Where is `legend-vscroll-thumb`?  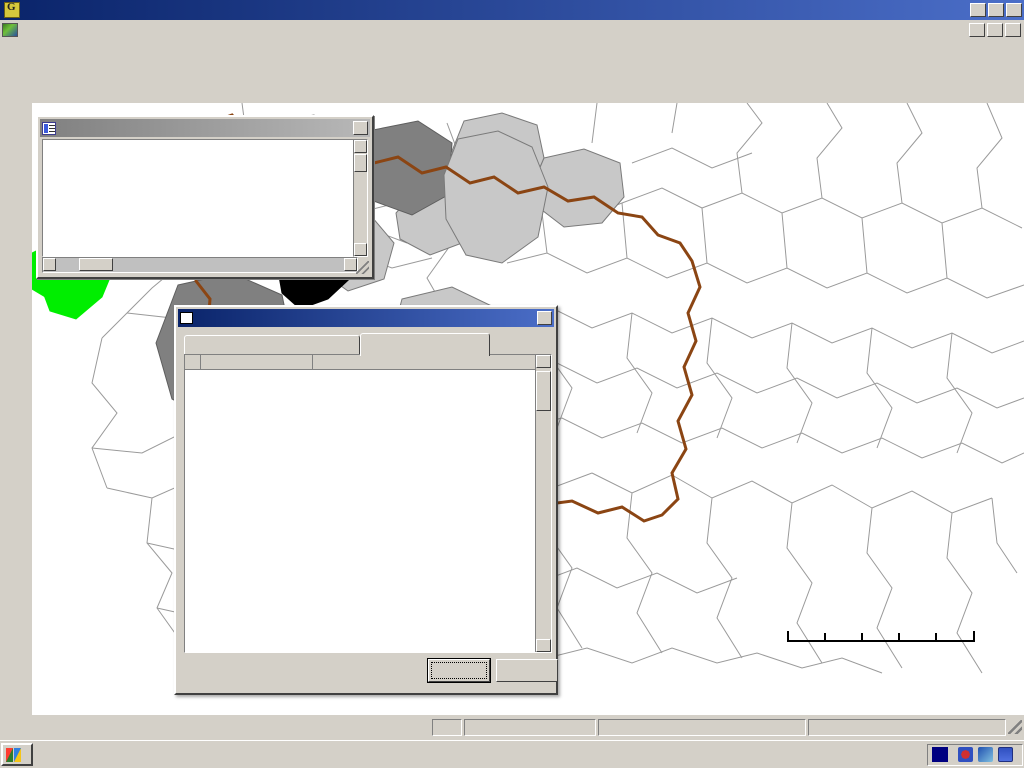
legend-vscroll-thumb is located at coordinates (360, 163).